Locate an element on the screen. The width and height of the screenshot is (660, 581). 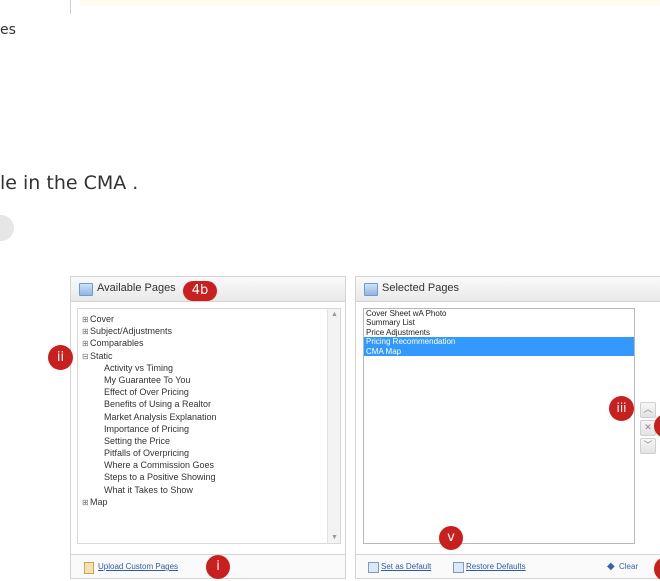
tree-item: Importance of Pricing is located at coordinates (149, 429).